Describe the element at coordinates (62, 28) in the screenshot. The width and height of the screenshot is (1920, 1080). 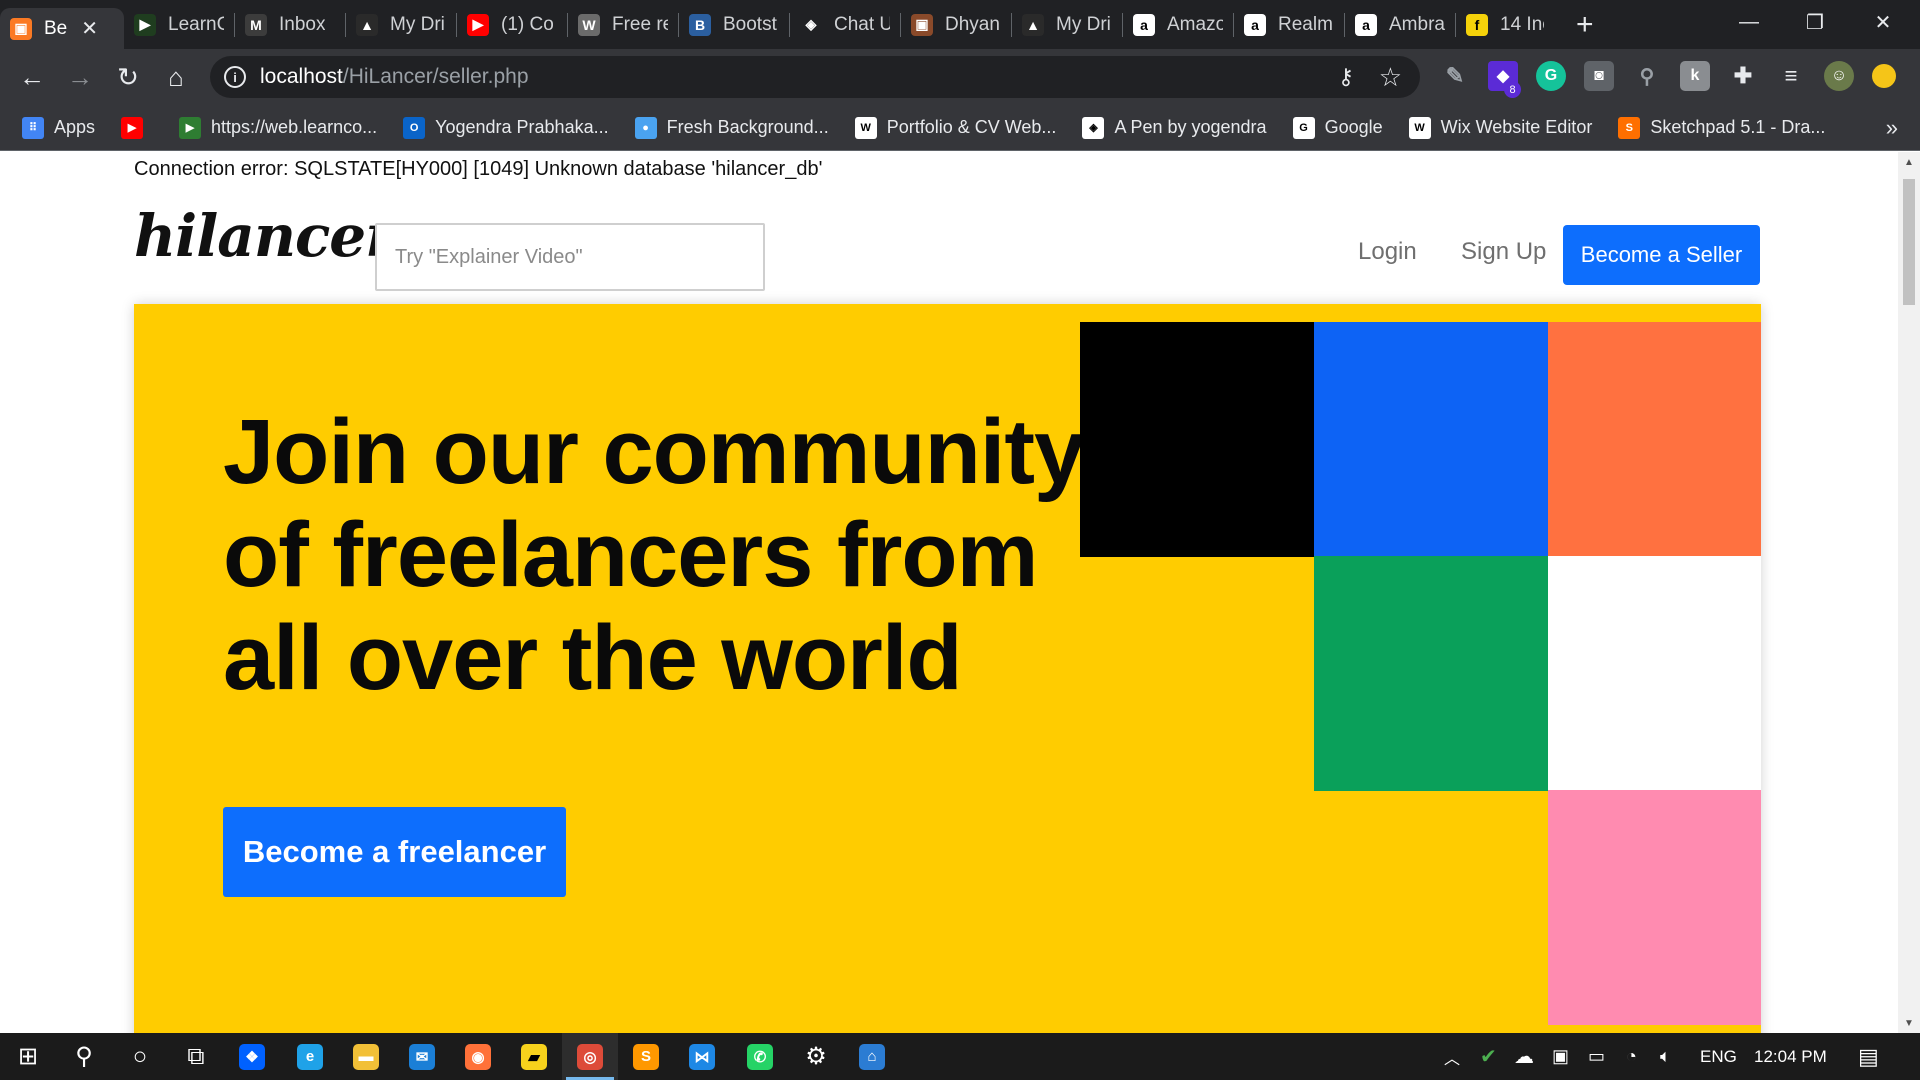
I see `browser-tab: ▣ Be ✕` at that location.